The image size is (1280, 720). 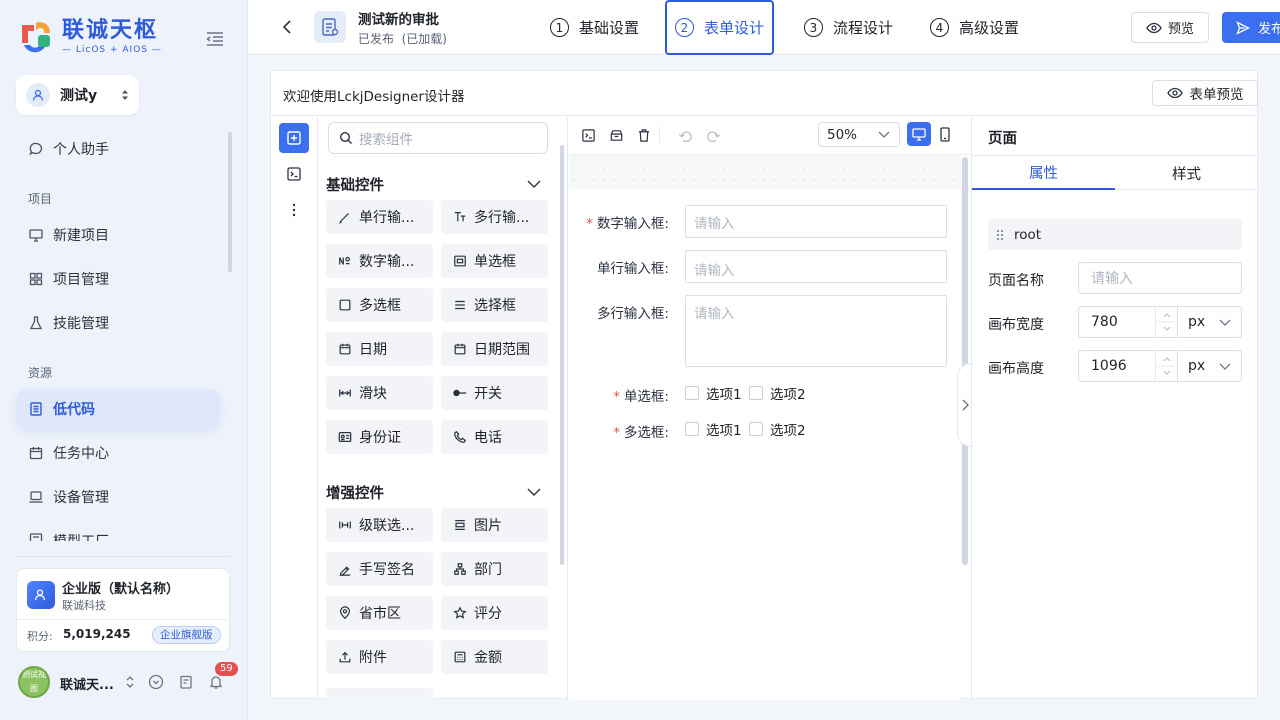 I want to click on step-4: 4 高级设置, so click(x=974, y=27).